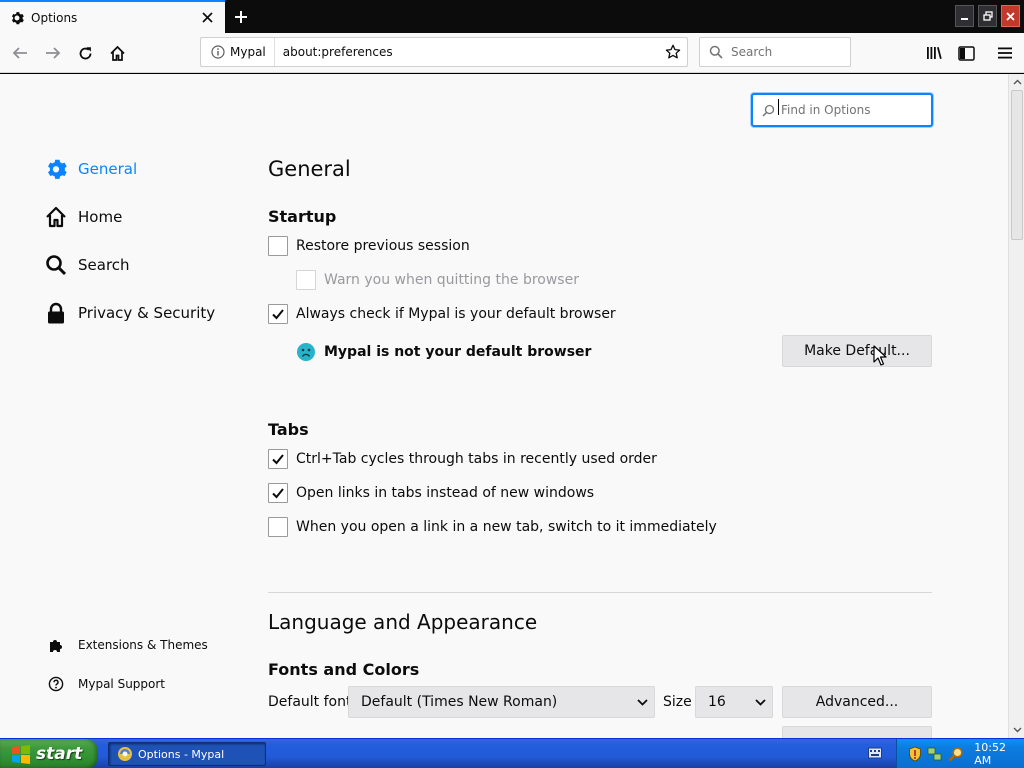 Image resolution: width=1024 pixels, height=768 pixels. Describe the element at coordinates (344, 669) in the screenshot. I see `fonts-colors-heading: Fonts and Colors` at that location.